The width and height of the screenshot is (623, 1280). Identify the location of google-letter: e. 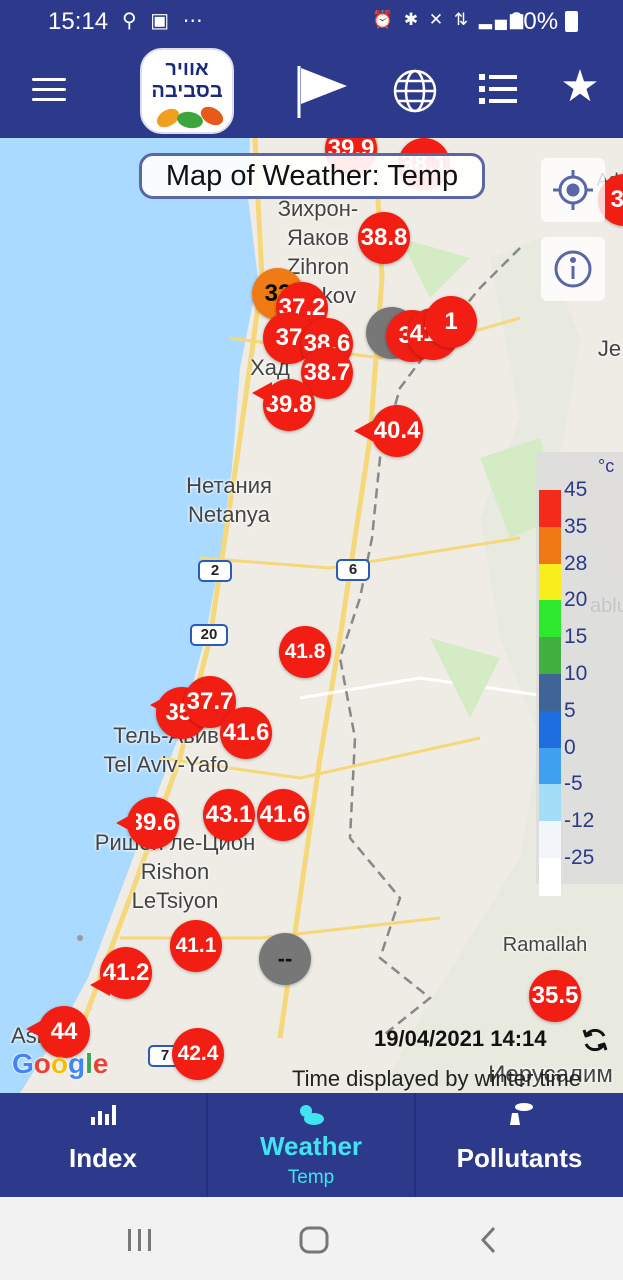
(100, 1063).